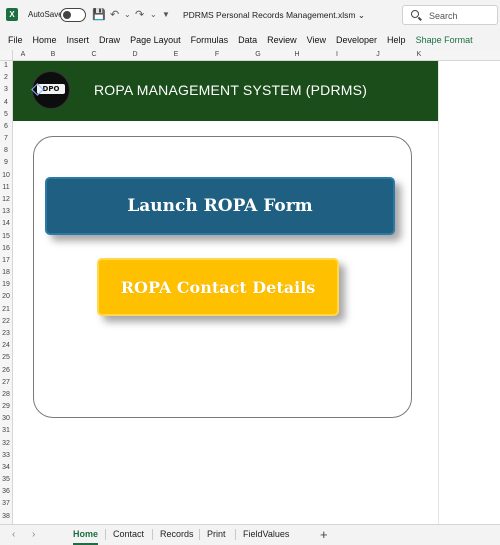  Describe the element at coordinates (6, 443) in the screenshot. I see `row-header-32: 32` at that location.